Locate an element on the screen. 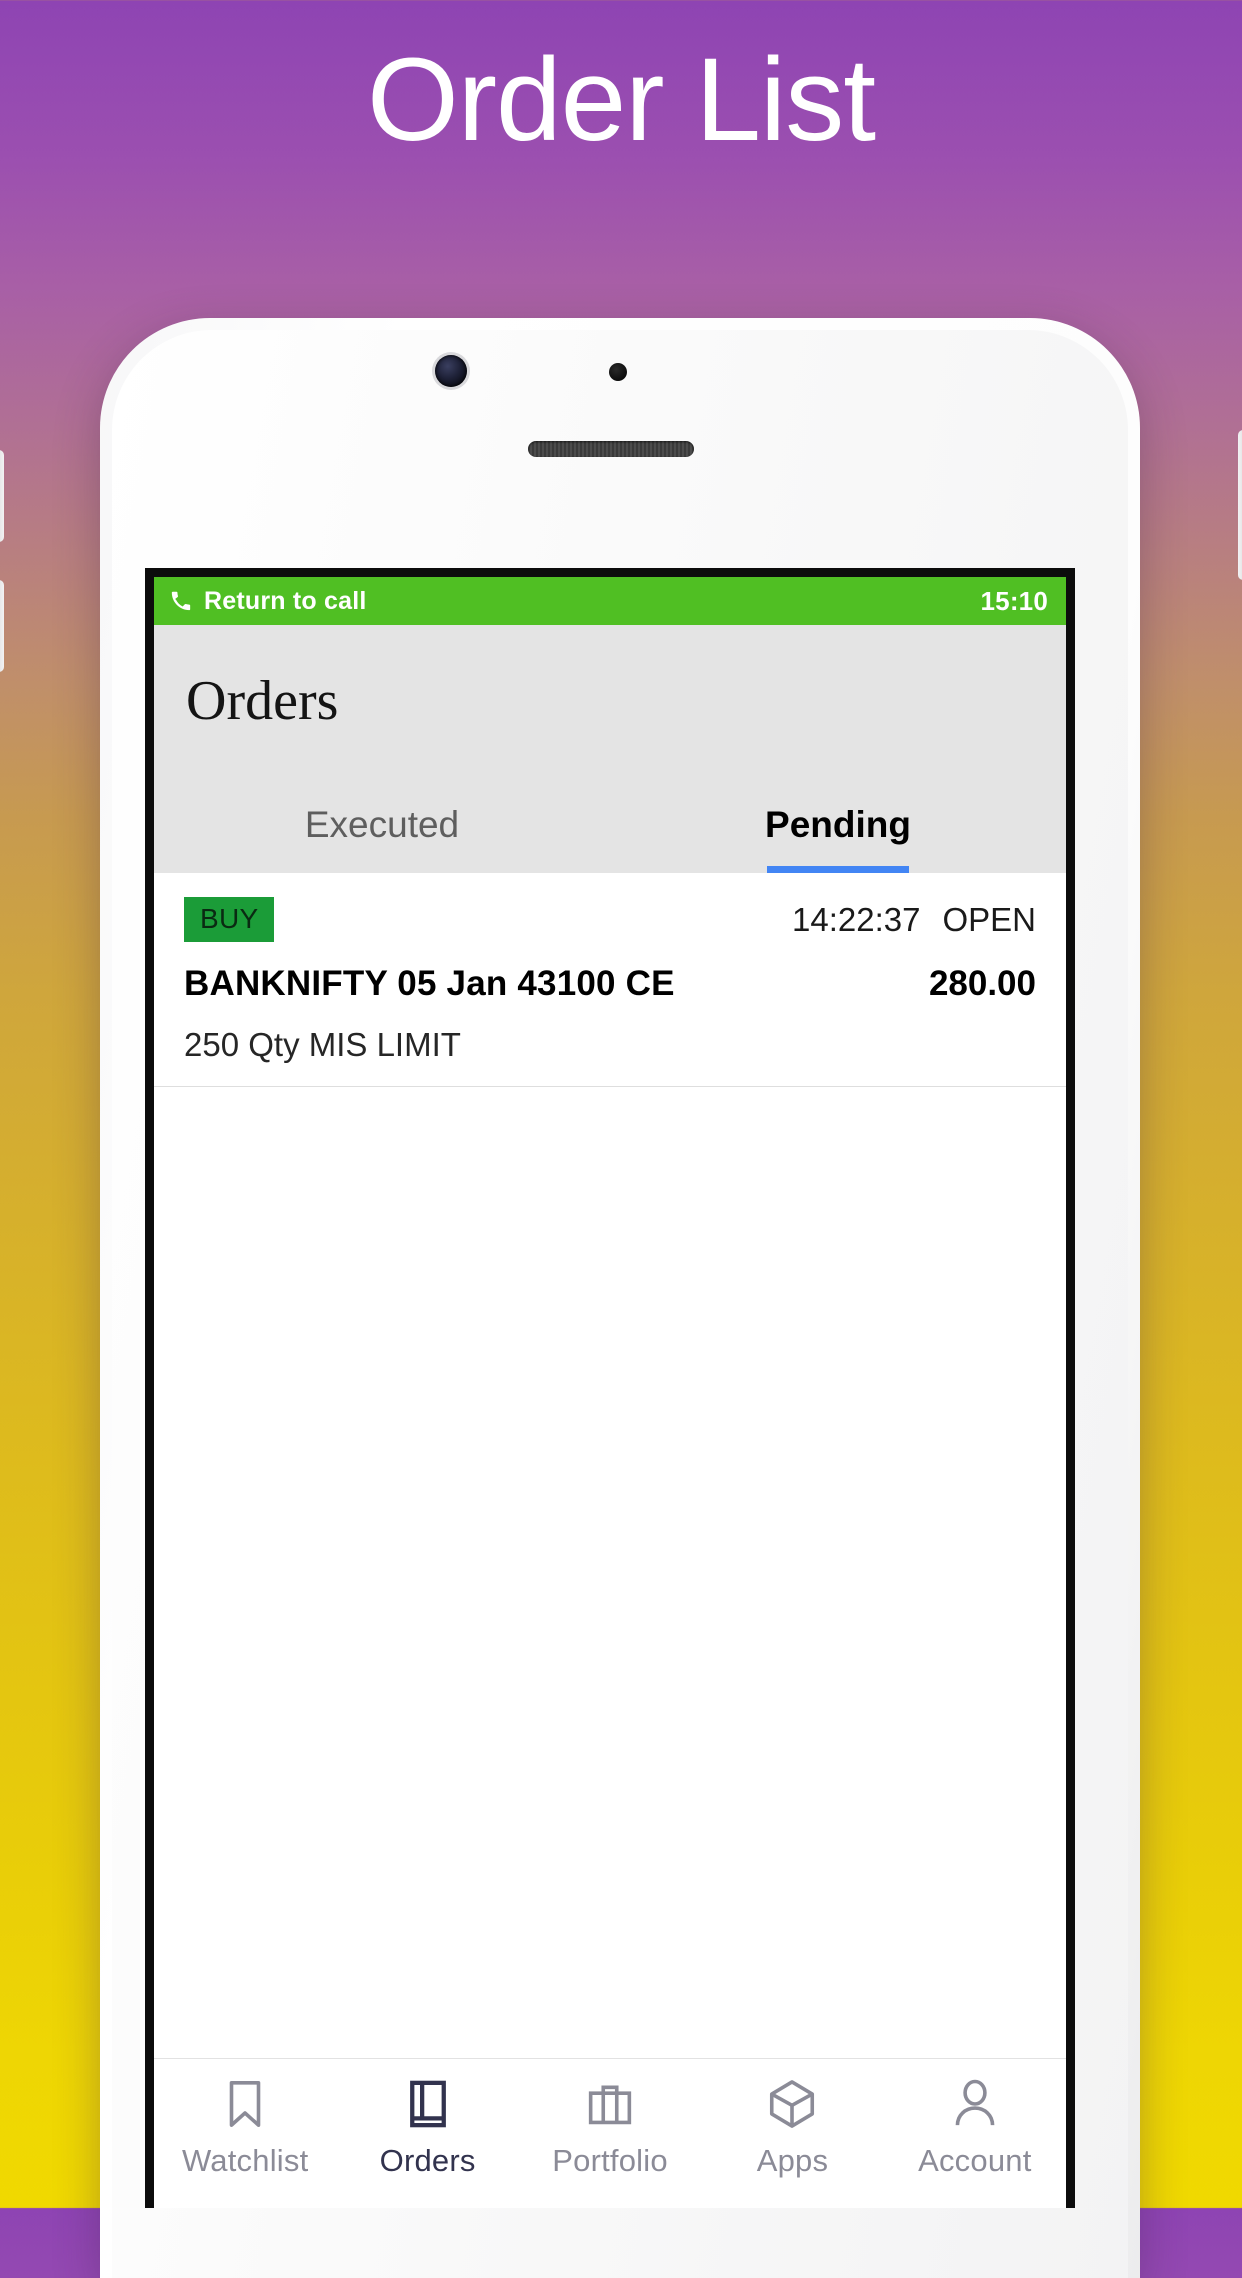 The height and width of the screenshot is (2278, 1242). status-bar-time: 15:10 is located at coordinates (1014, 600).